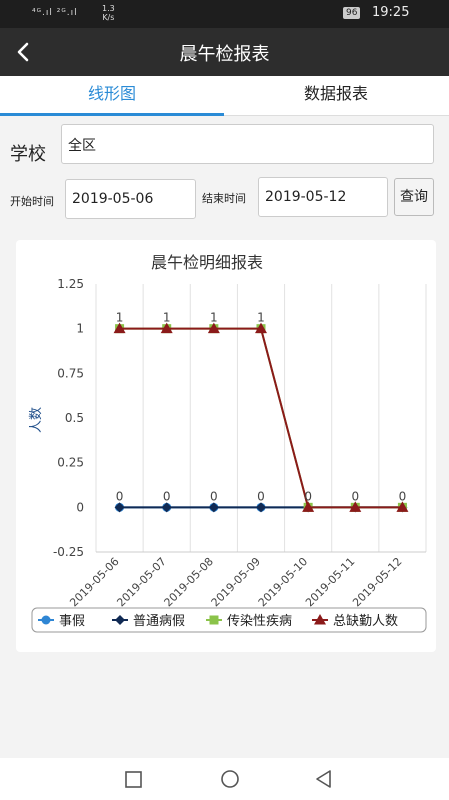 The height and width of the screenshot is (800, 449). Describe the element at coordinates (224, 14) in the screenshot. I see `status-bar: ⁴ᴳ.ıl ²ᴳ.ıl 1.3 K/s 96 19:25` at that location.